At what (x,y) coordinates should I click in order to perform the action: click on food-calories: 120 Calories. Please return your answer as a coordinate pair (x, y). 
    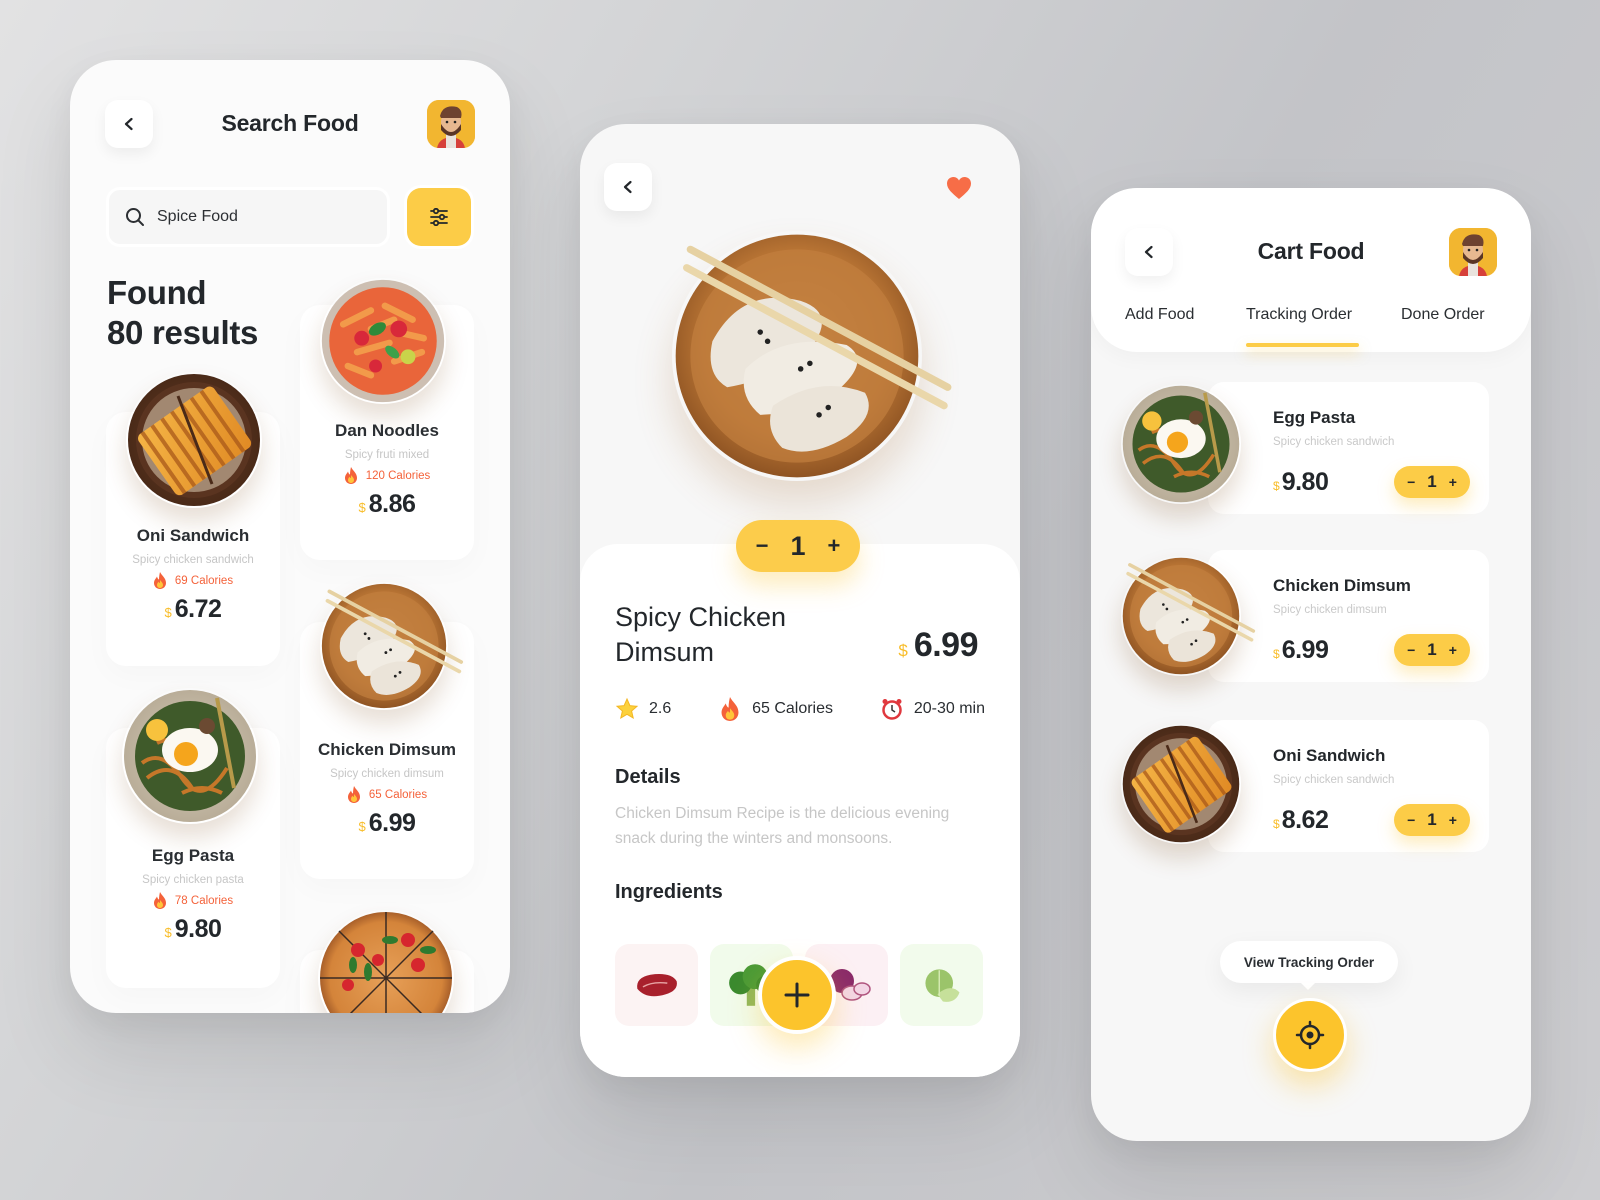
    Looking at the image, I should click on (387, 475).